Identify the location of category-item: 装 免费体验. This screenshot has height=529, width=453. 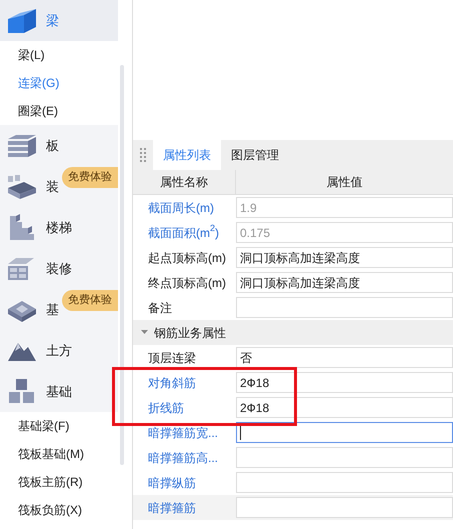
(59, 186).